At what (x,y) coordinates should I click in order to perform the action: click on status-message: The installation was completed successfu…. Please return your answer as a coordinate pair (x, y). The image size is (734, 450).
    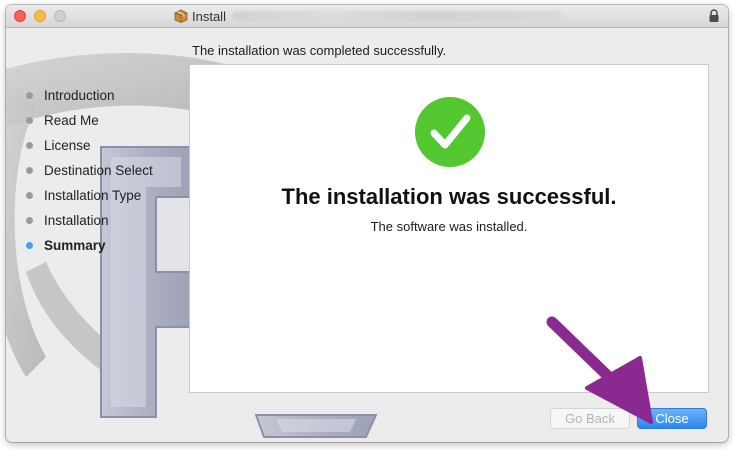
    Looking at the image, I should click on (319, 50).